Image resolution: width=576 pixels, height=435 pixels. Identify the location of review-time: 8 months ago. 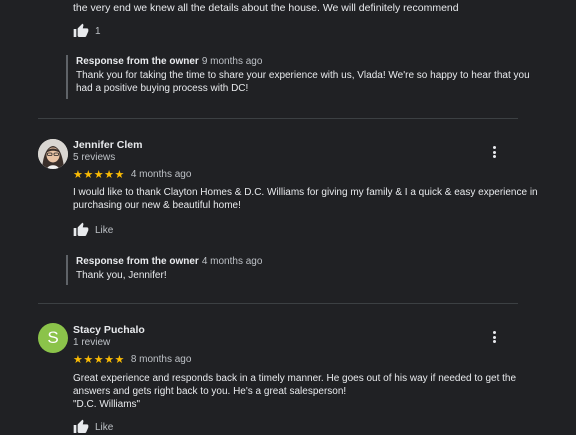
(161, 359).